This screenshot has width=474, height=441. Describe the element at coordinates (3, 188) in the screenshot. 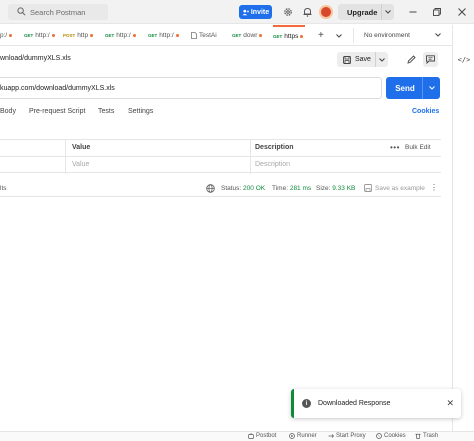

I see `response-label: lts` at that location.